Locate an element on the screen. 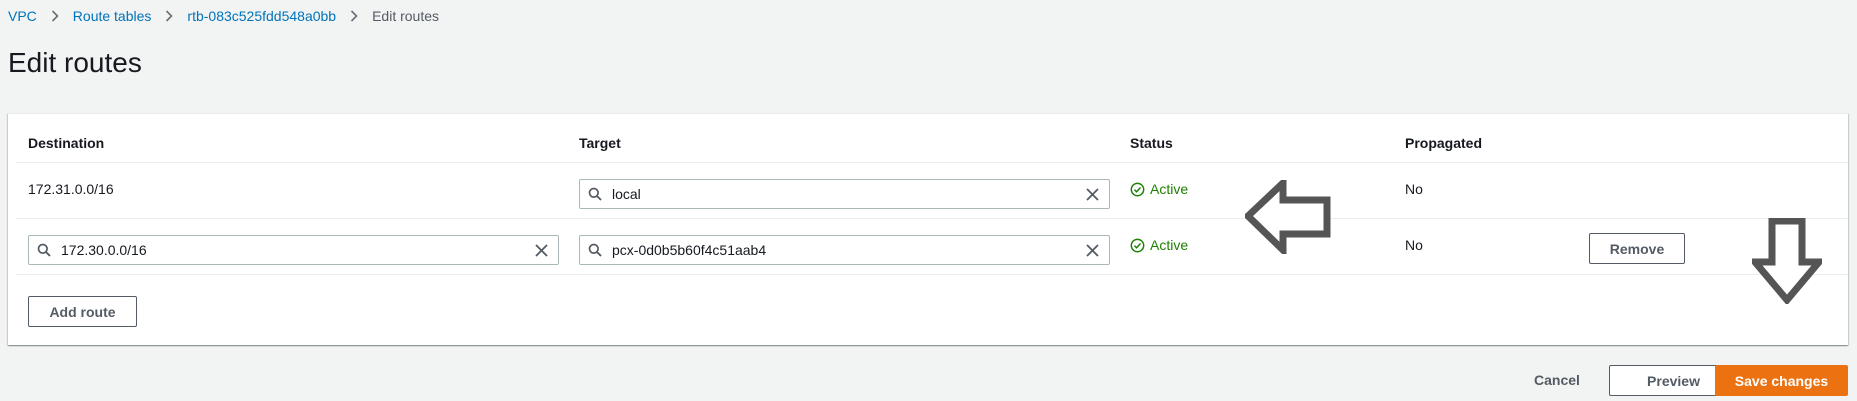 This screenshot has height=401, width=1857. add-route-button: Add route is located at coordinates (82, 311).